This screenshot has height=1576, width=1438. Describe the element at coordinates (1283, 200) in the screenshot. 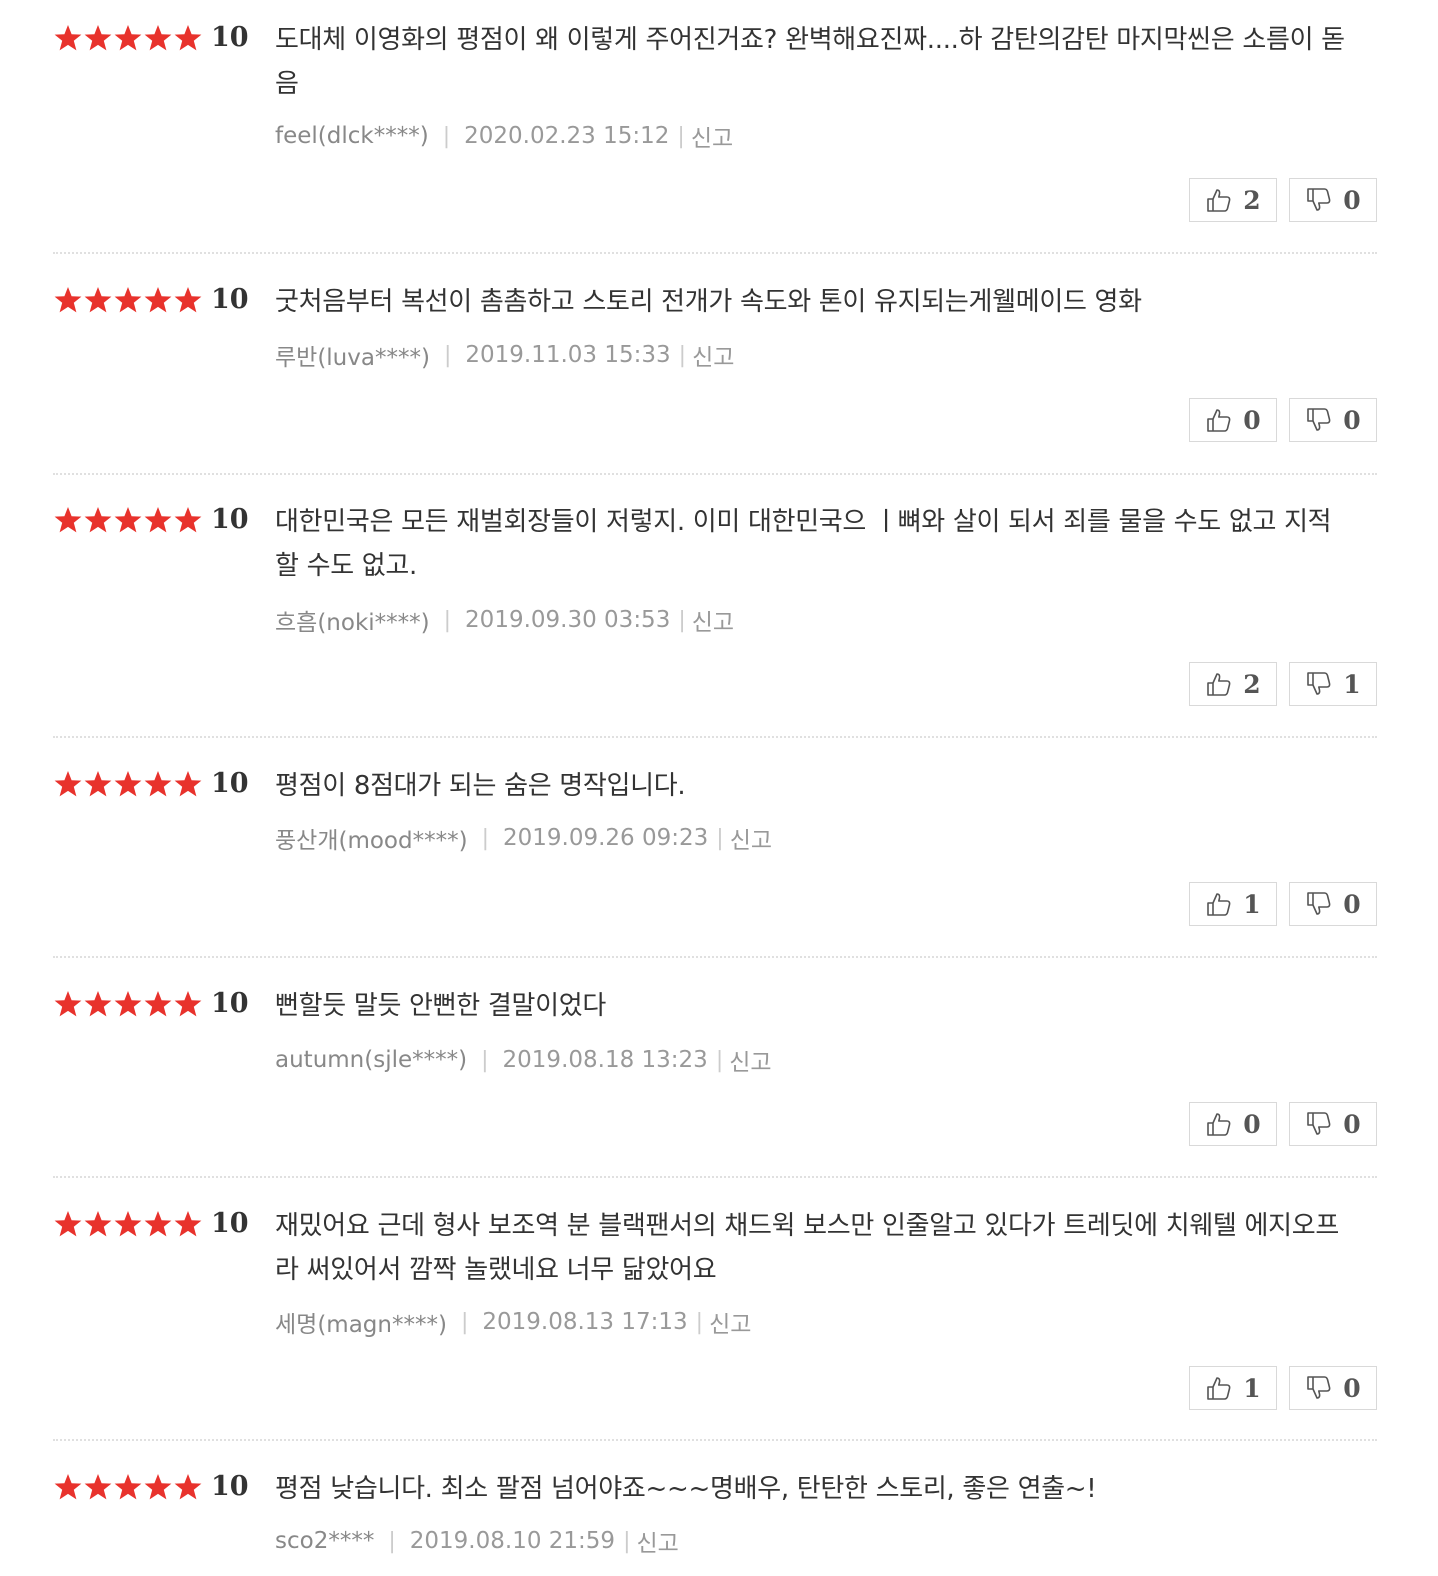

I see `vote-group: 2 0` at that location.